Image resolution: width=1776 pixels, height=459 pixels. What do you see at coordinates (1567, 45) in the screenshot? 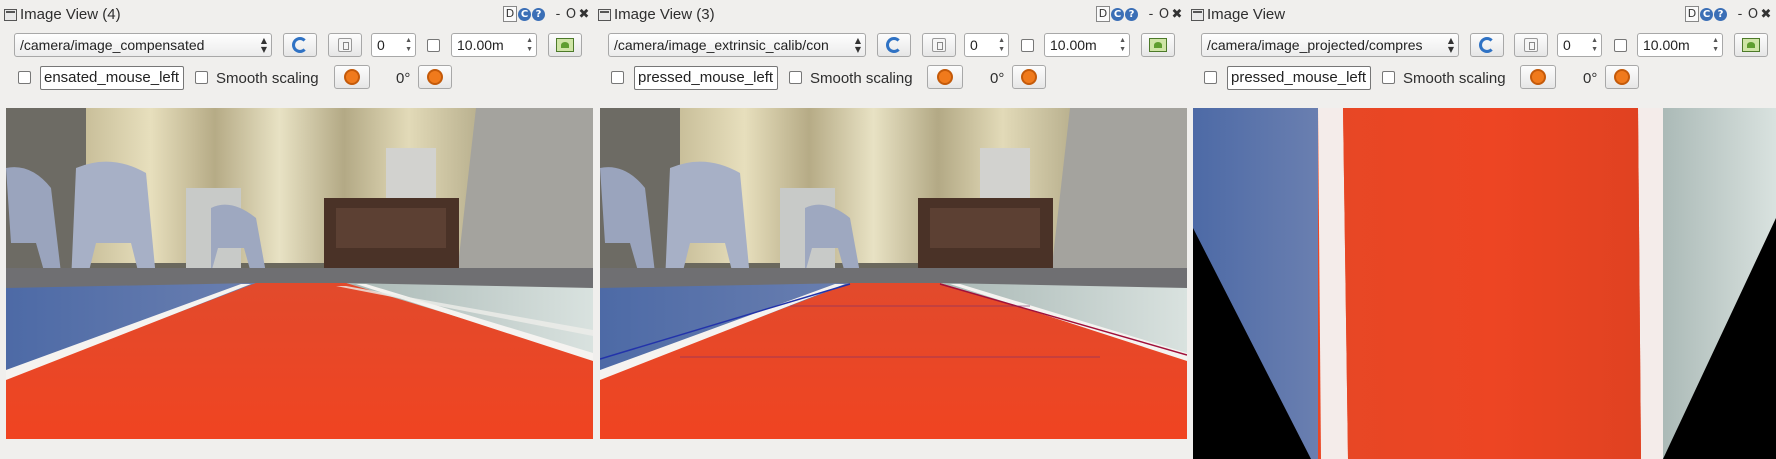
I see `frame-spinbox-value: 0` at bounding box center [1567, 45].